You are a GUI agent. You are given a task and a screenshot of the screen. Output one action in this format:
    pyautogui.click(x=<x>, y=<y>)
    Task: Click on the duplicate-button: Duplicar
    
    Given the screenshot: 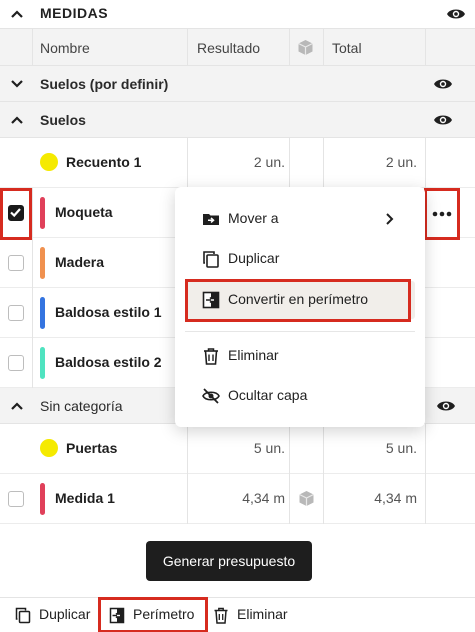 What is the action you would take?
    pyautogui.click(x=64, y=614)
    